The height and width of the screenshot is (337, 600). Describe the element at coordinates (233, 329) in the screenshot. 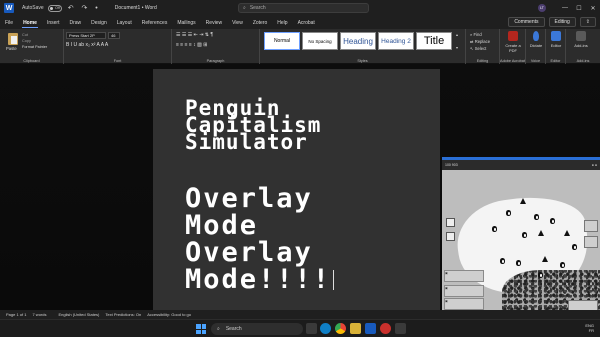

I see `taskbar-search-placeholder: Search` at that location.